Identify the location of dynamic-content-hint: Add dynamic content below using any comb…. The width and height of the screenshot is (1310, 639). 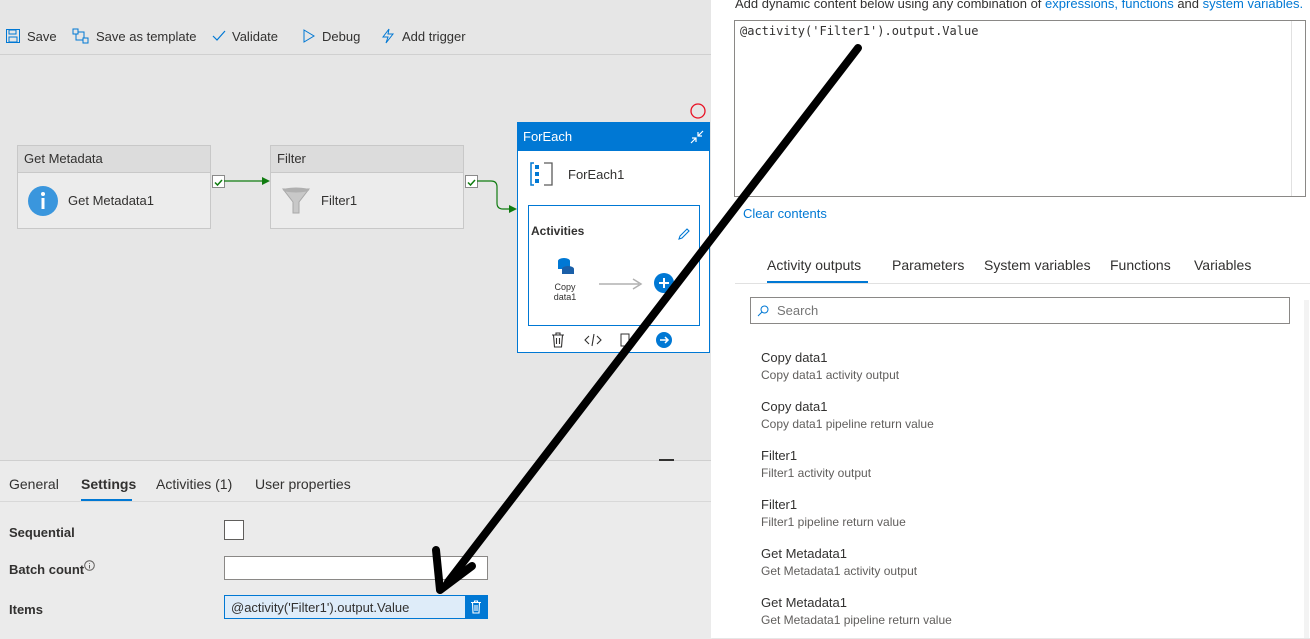
(1019, 5).